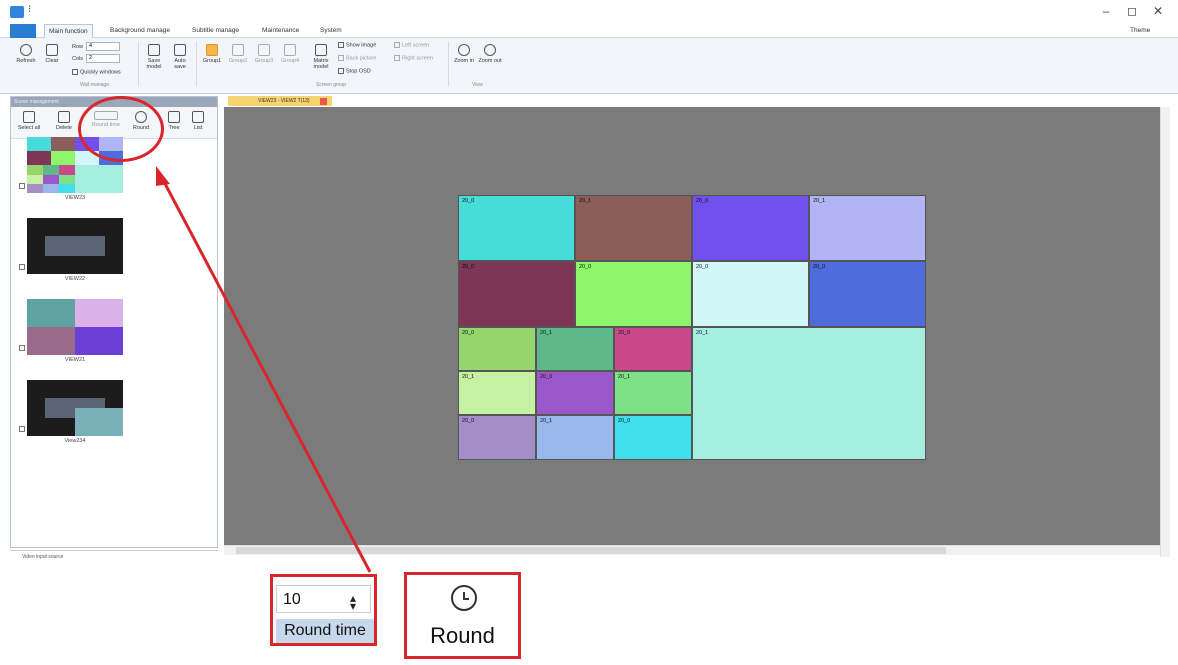 The height and width of the screenshot is (665, 1178). I want to click on delete-button: Delete, so click(64, 121).